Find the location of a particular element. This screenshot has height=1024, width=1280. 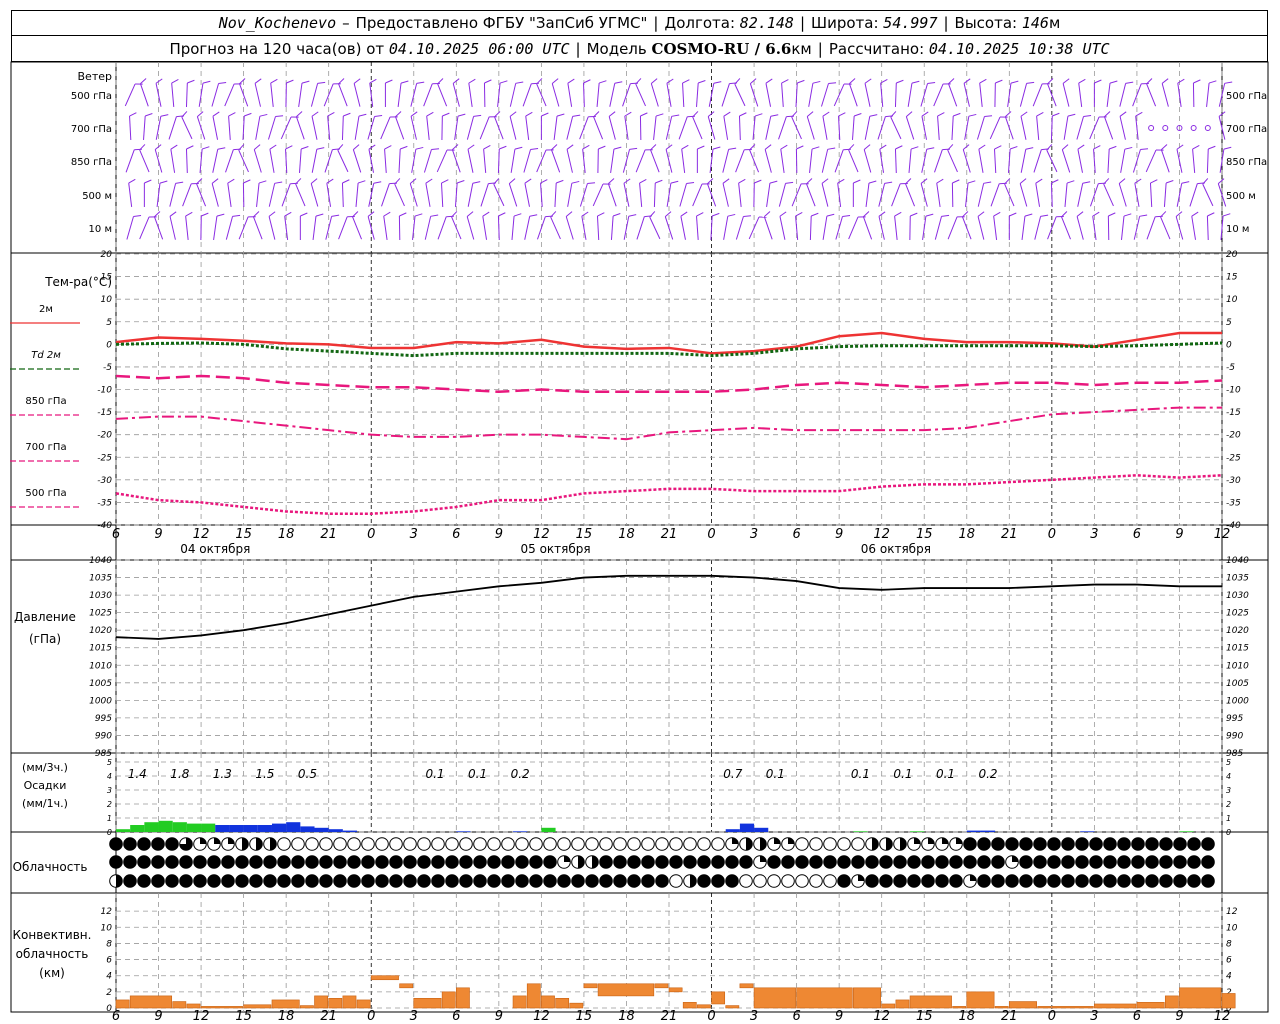

temp-tick-left: 20 is located at coordinates (107, 255).